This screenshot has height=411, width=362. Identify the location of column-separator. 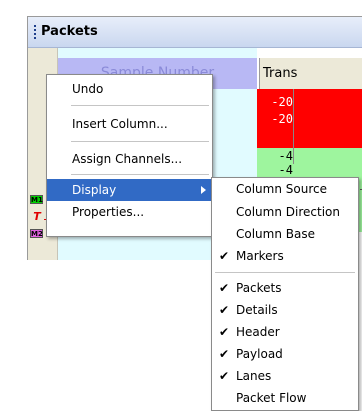
(293, 126).